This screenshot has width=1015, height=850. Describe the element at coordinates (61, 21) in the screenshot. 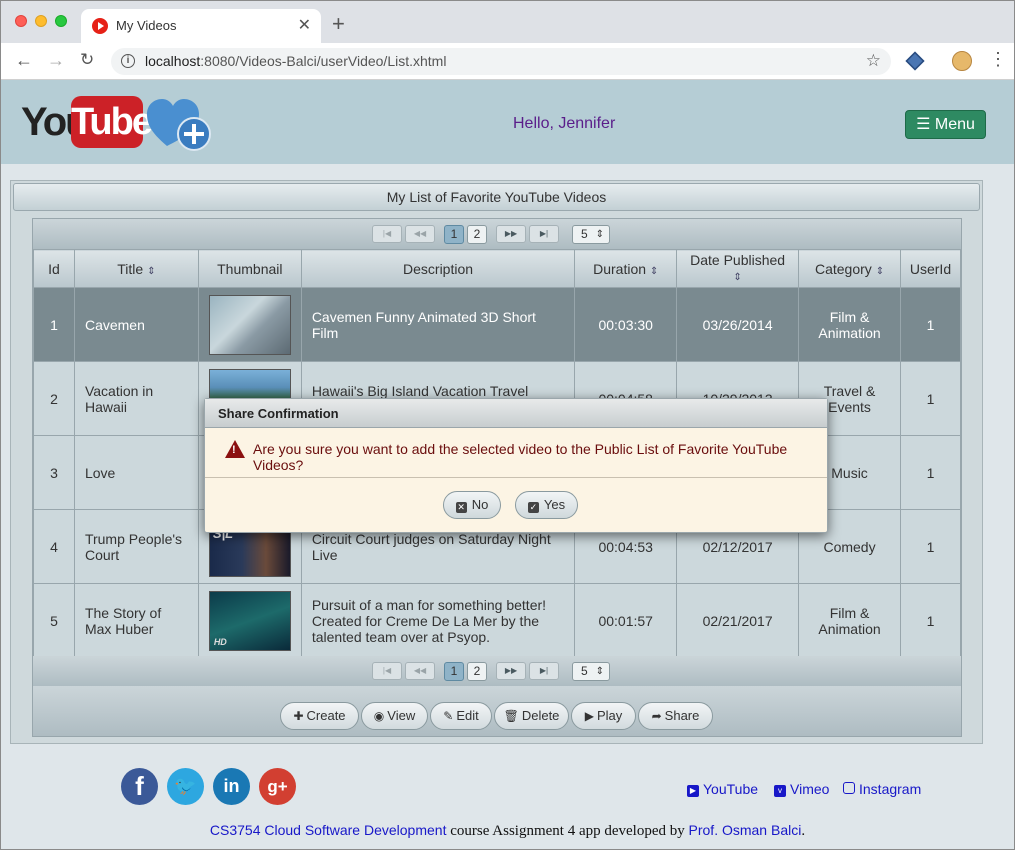

I see `maximize-window-button` at that location.